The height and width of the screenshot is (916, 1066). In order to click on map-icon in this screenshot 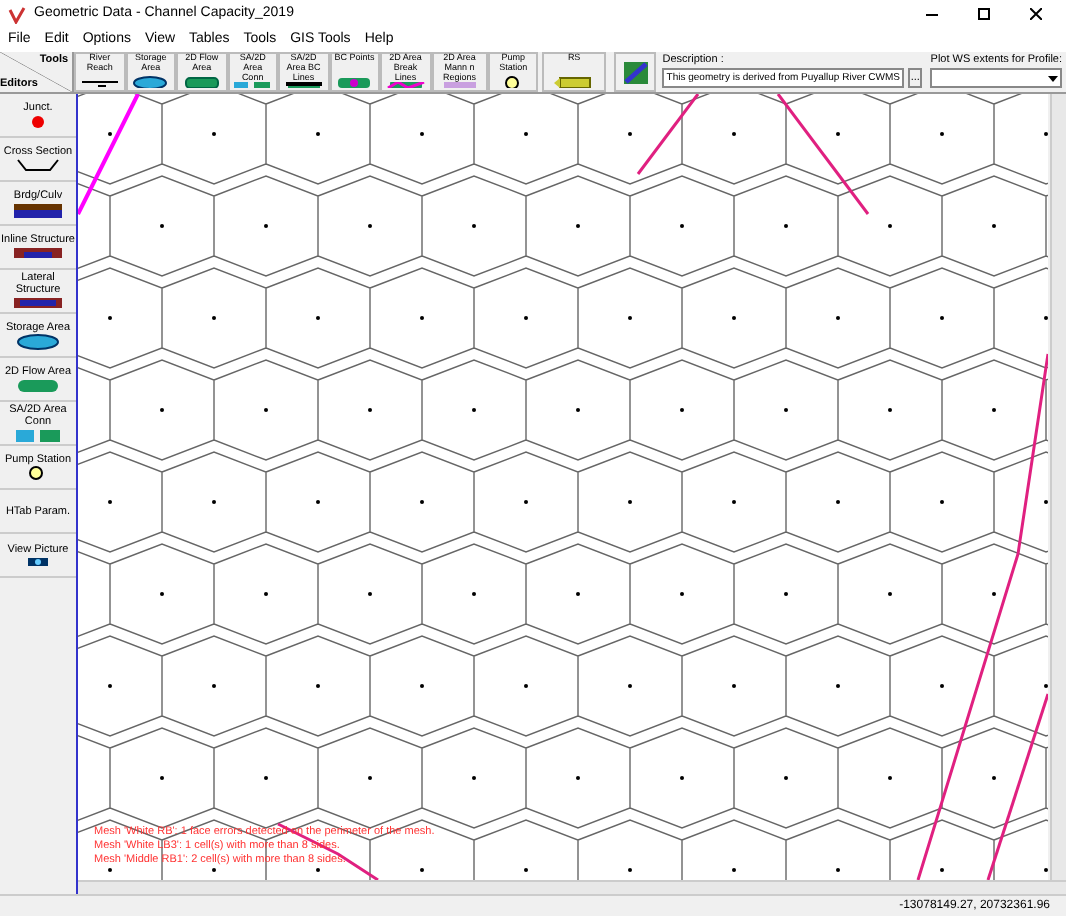, I will do `click(635, 72)`.